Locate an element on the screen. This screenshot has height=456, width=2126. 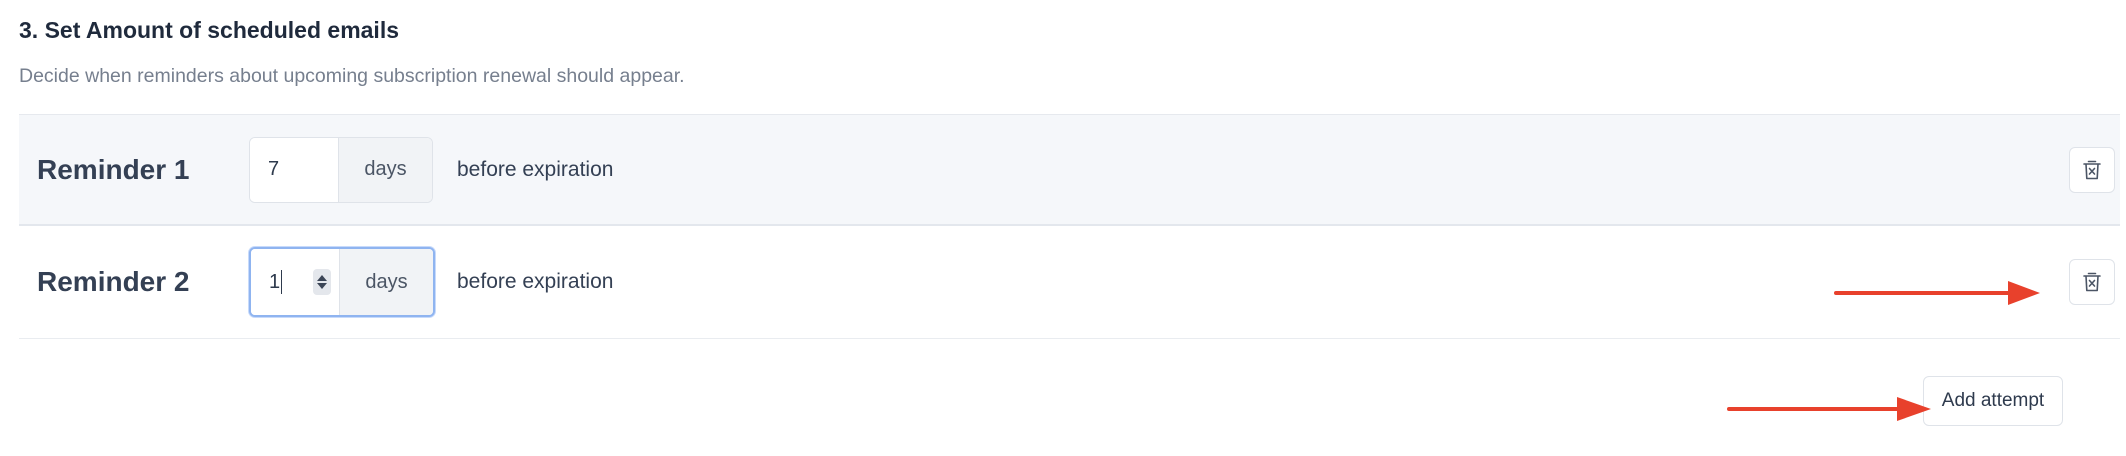
reminder-label: Reminder 2 is located at coordinates (113, 281).